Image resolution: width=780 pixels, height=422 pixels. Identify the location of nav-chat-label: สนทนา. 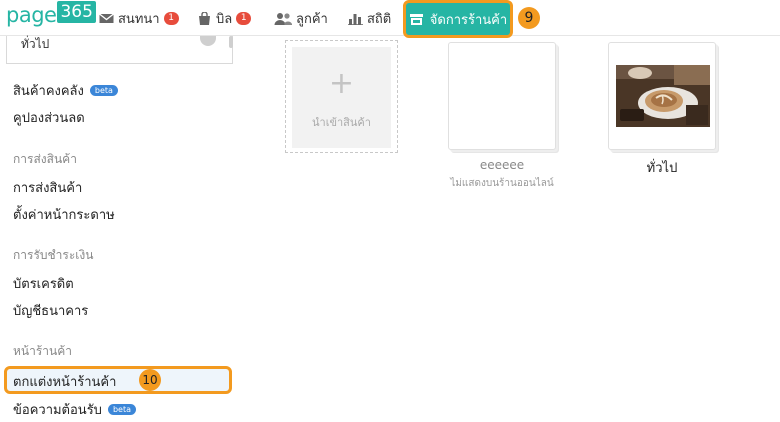
(139, 19).